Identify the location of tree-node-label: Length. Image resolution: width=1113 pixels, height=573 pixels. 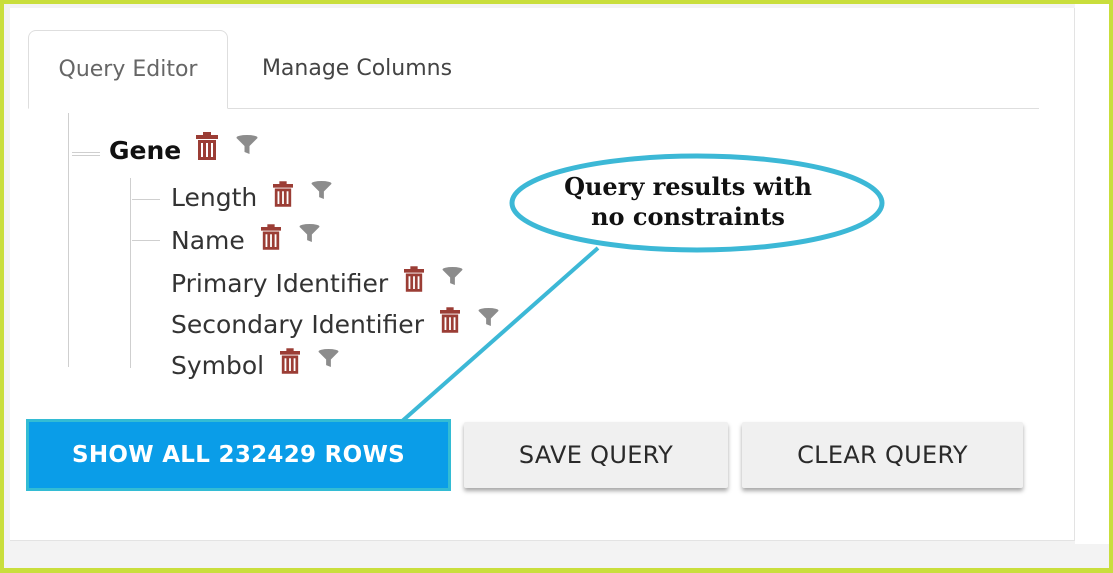
(214, 197).